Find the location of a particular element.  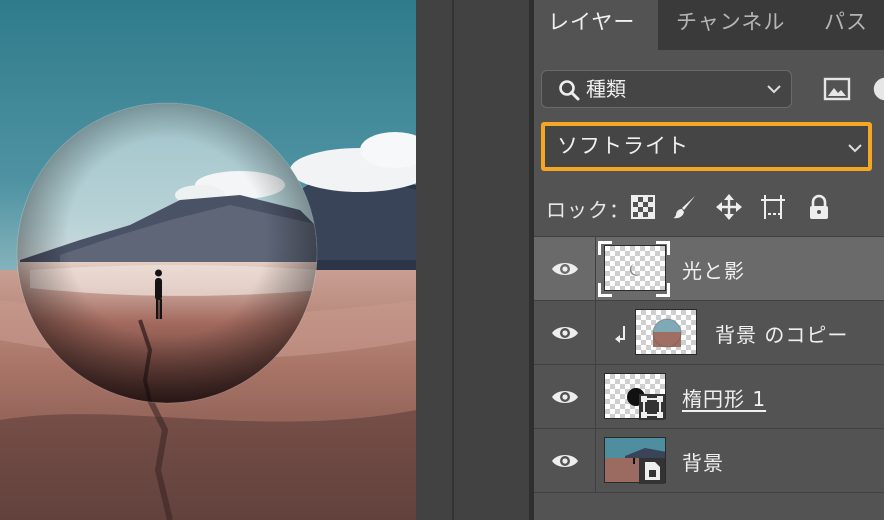

smart-object-badge-icon is located at coordinates (652, 471).